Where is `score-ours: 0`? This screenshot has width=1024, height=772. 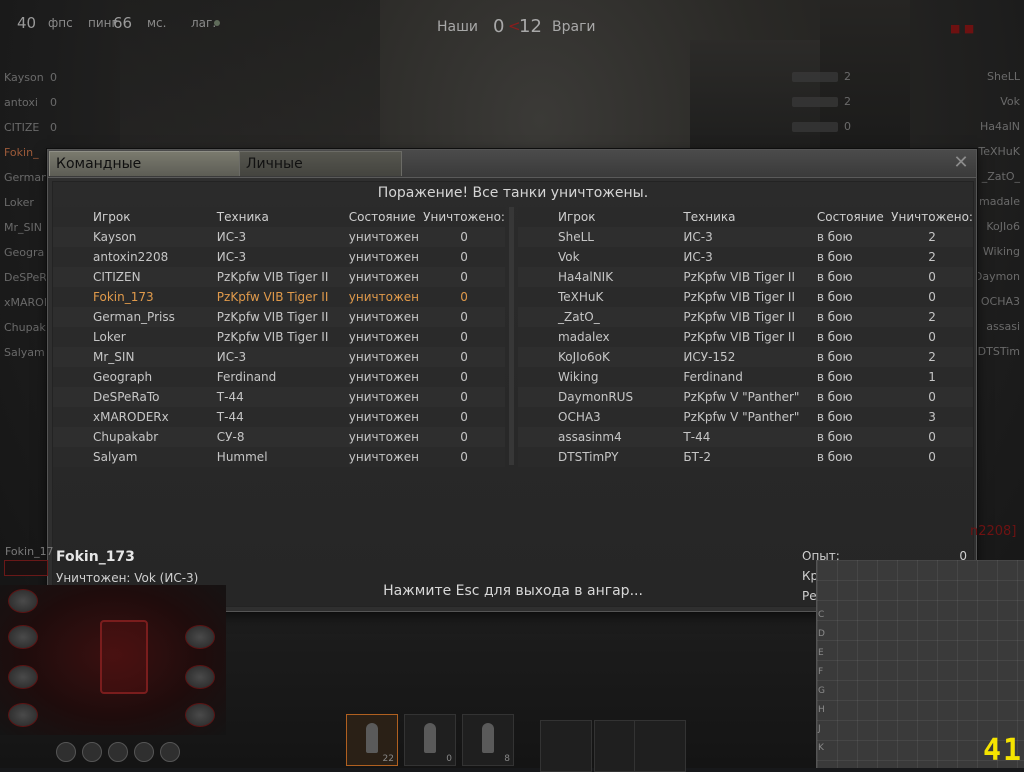
score-ours: 0 is located at coordinates (499, 26).